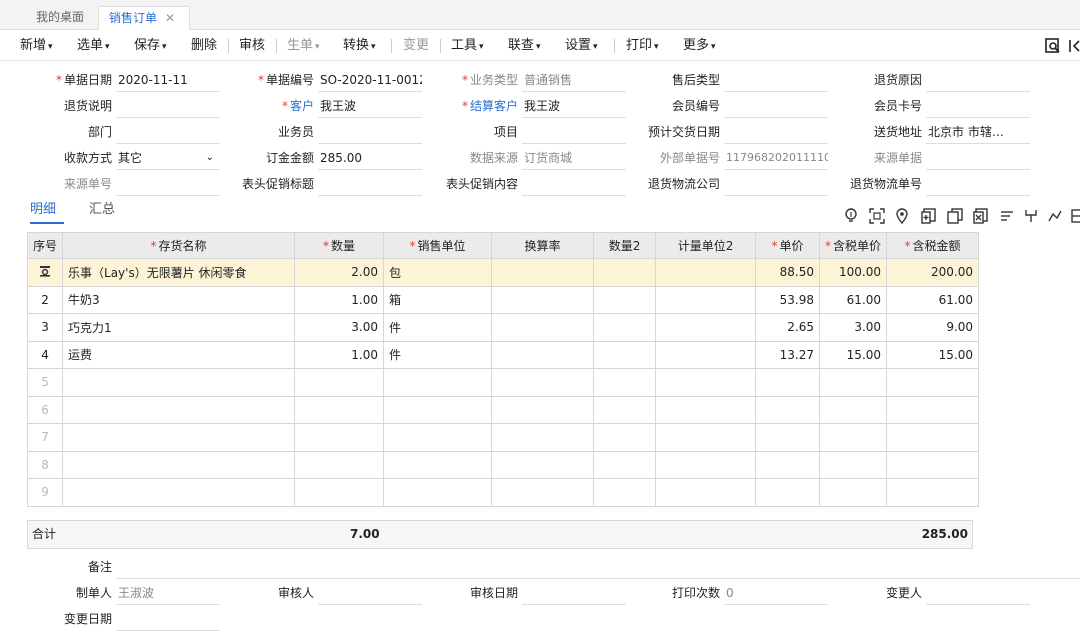 Image resolution: width=1080 pixels, height=632 pixels. Describe the element at coordinates (438, 245) in the screenshot. I see `col-header-unit: * 销售单位` at that location.